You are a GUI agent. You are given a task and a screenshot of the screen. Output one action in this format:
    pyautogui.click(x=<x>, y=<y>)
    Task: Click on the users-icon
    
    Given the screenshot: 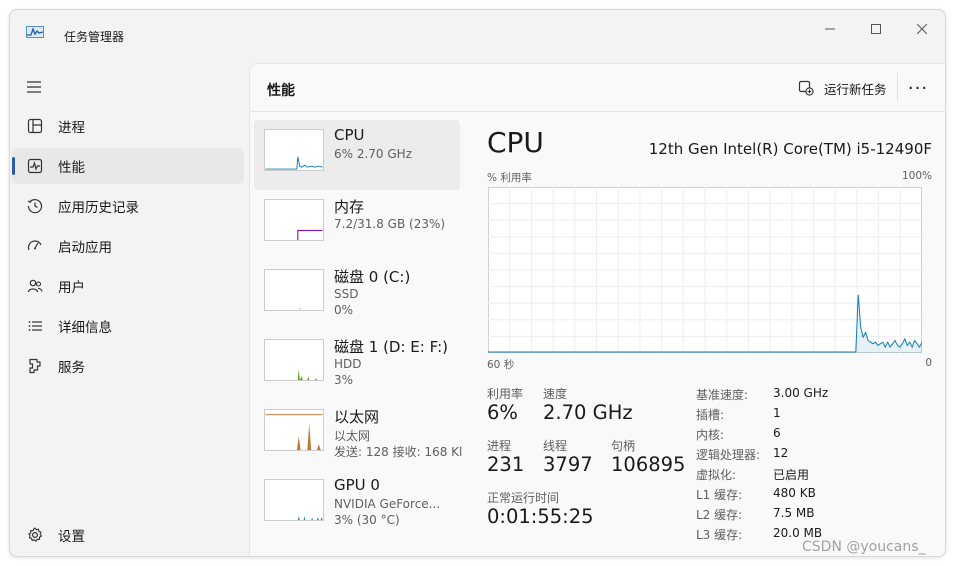 What is the action you would take?
    pyautogui.click(x=35, y=286)
    